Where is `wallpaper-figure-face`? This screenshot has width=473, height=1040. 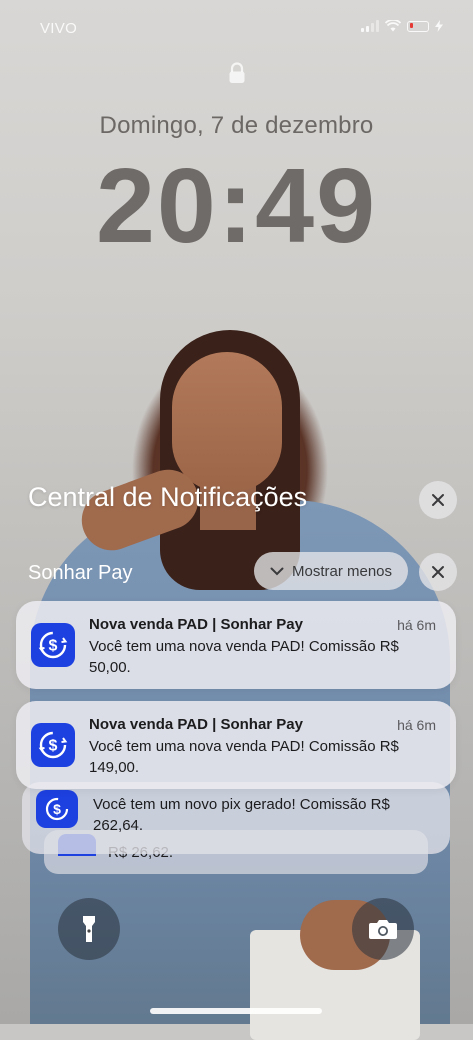 wallpaper-figure-face is located at coordinates (227, 422).